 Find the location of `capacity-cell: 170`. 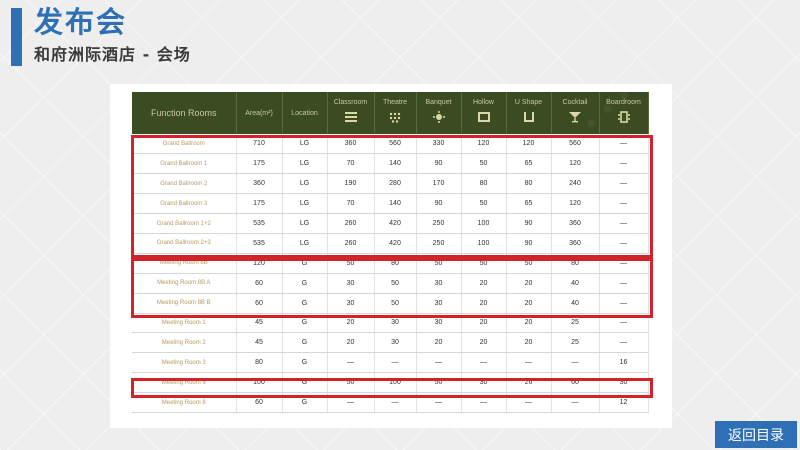

capacity-cell: 170 is located at coordinates (439, 184).